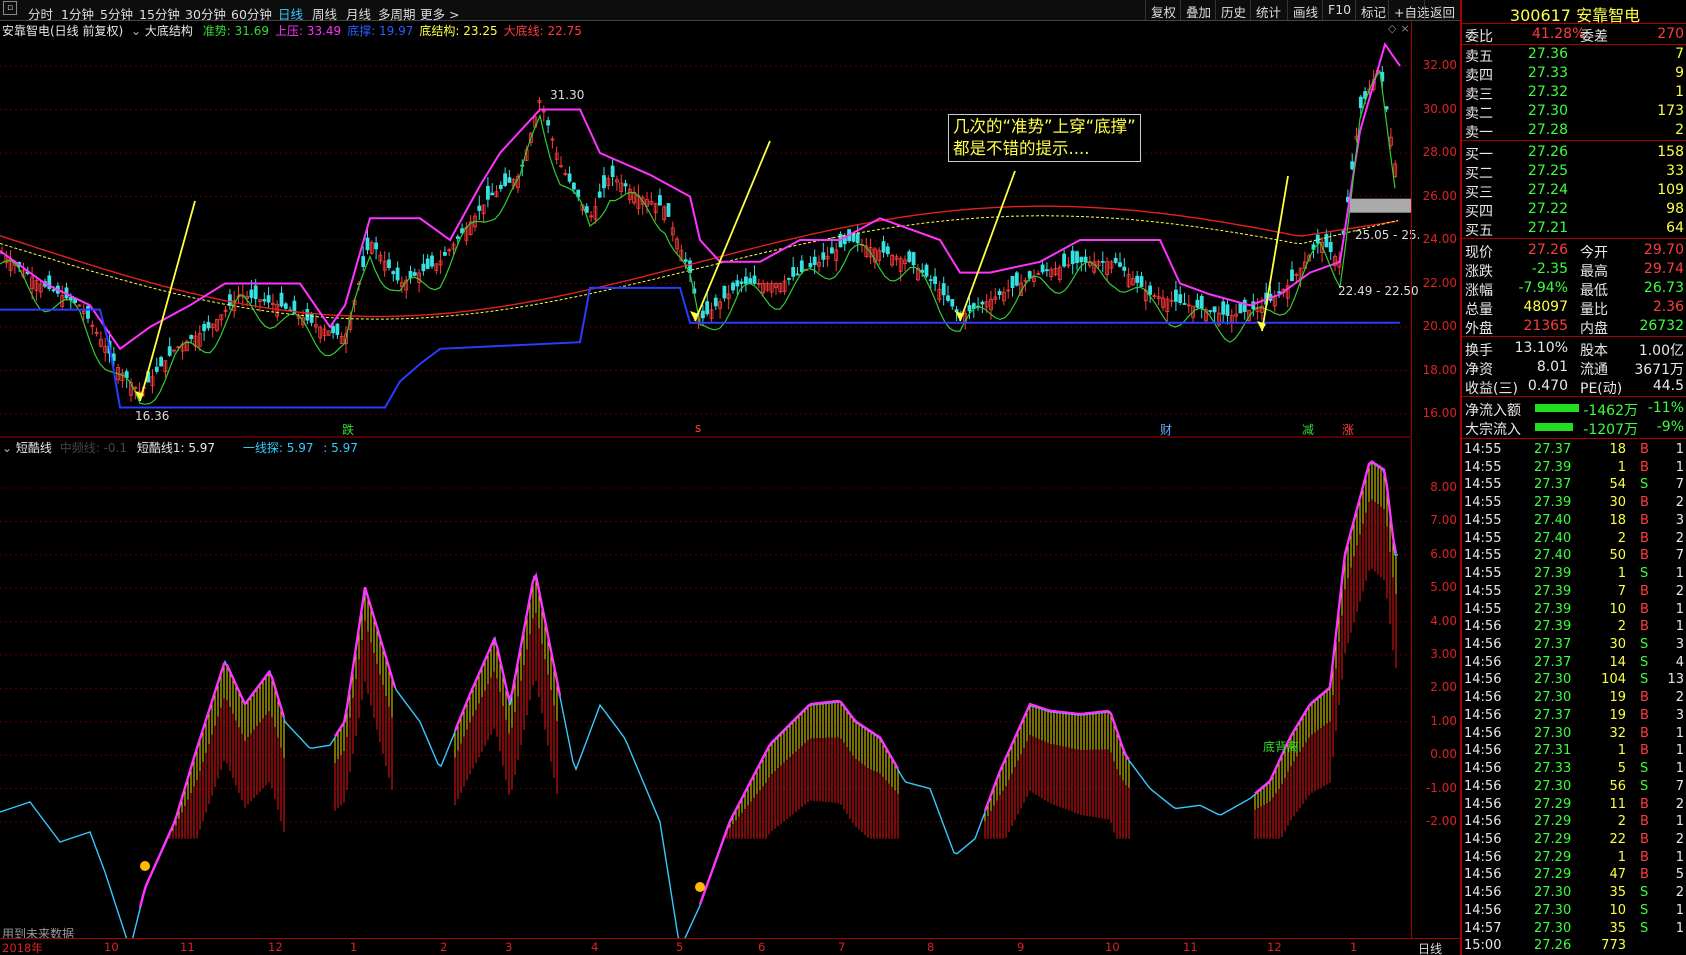 The height and width of the screenshot is (955, 1686). I want to click on bid-label: 买三, so click(1479, 193).